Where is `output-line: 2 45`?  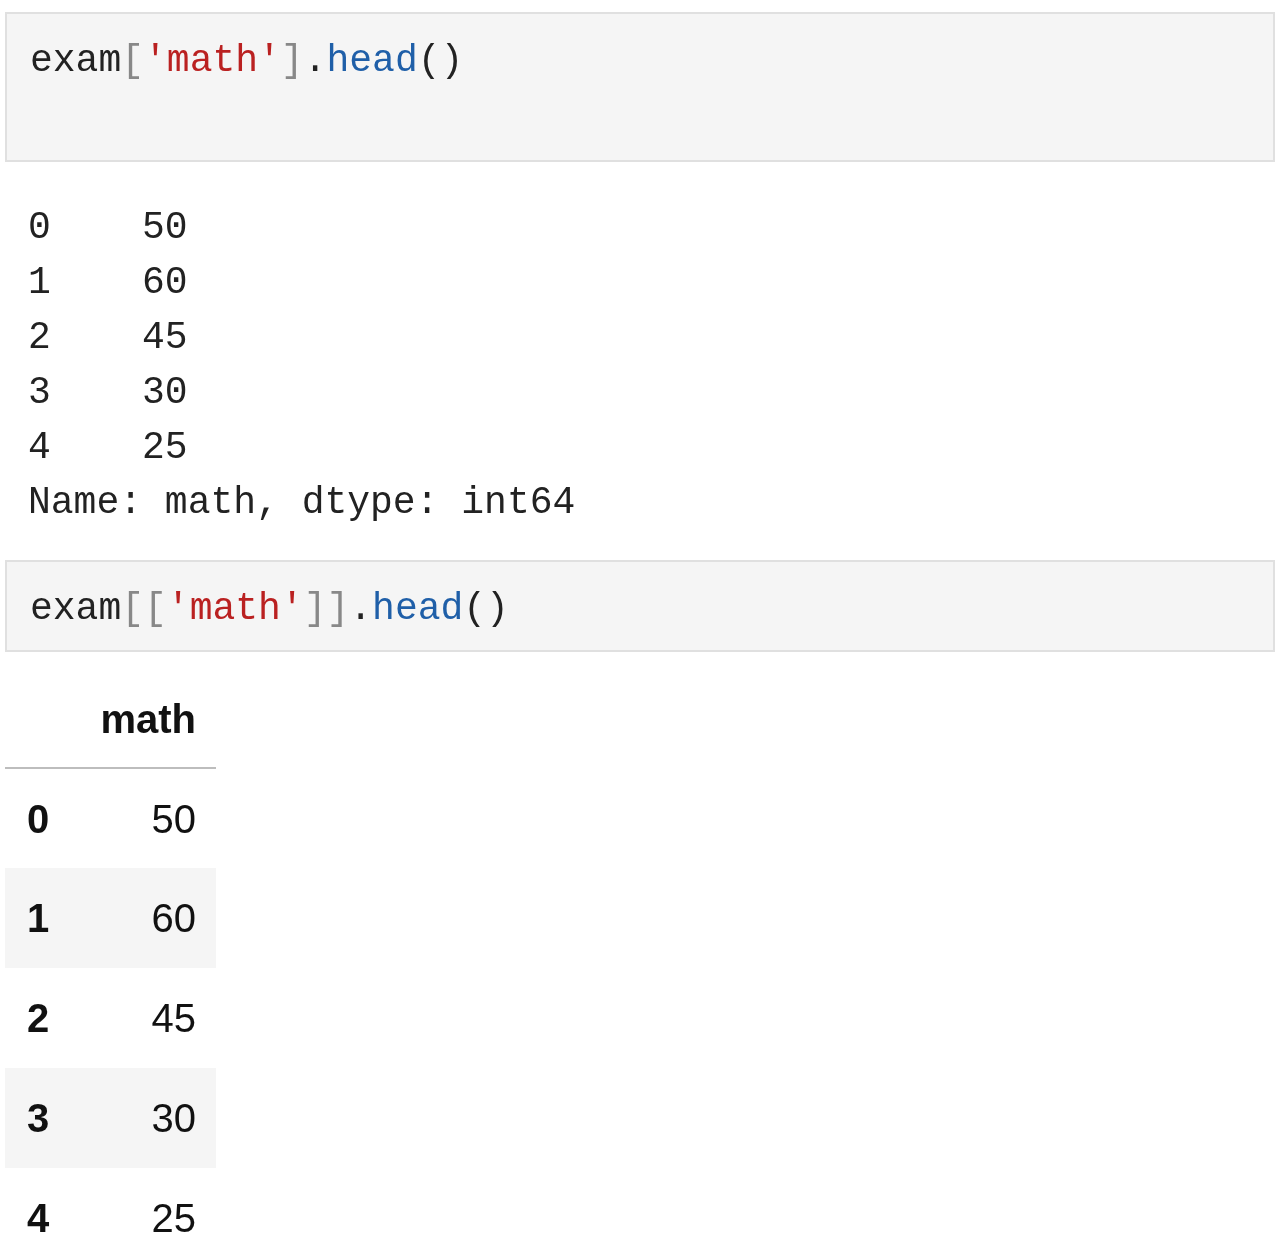
output-line: 2 45 is located at coordinates (108, 338).